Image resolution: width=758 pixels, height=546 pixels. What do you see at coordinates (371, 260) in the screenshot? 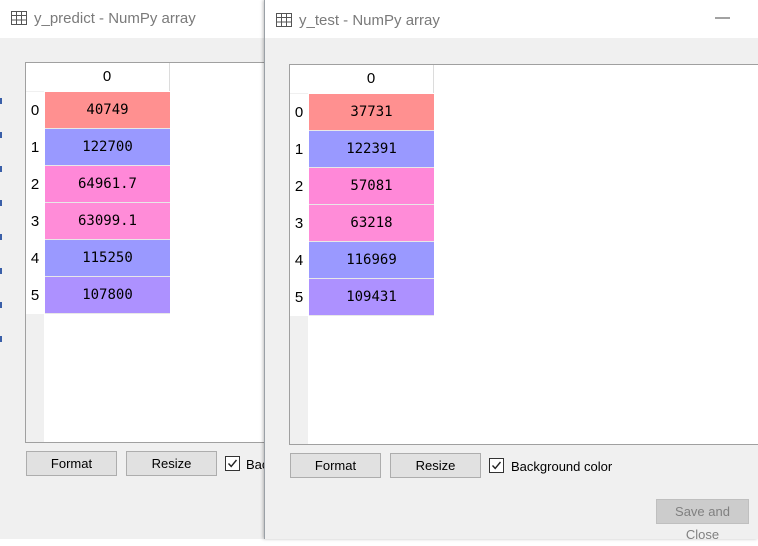
I see `array-cell: 116969` at bounding box center [371, 260].